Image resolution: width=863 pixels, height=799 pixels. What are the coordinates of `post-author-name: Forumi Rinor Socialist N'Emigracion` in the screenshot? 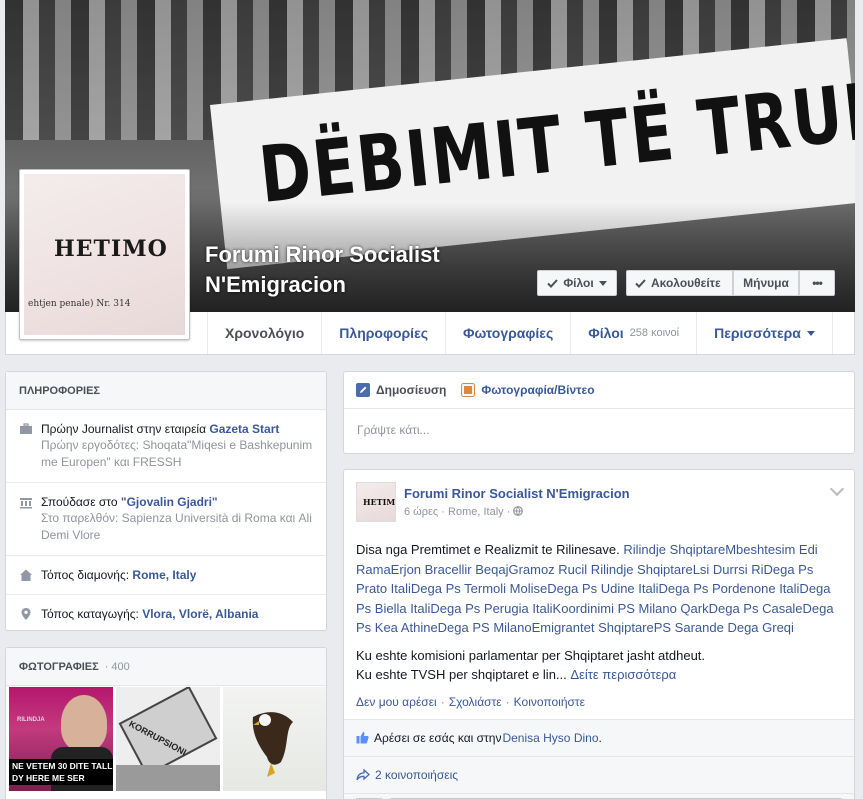 It's located at (517, 493).